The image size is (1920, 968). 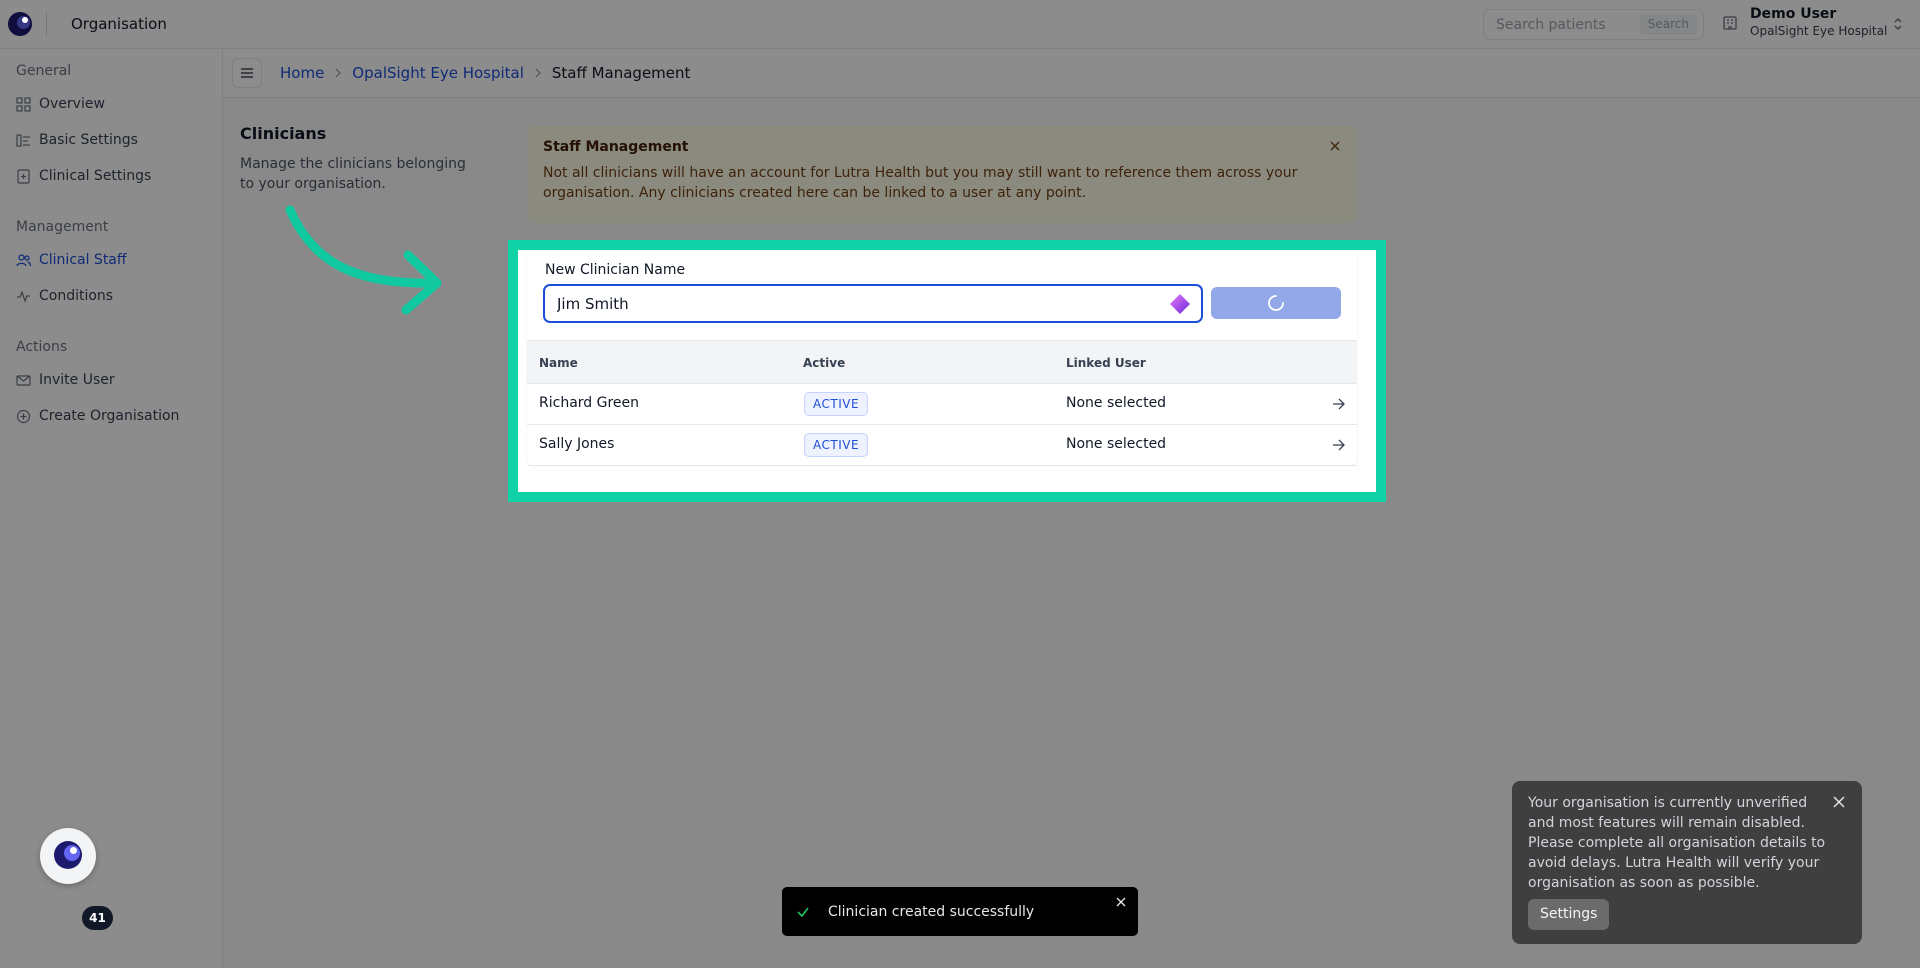 What do you see at coordinates (72, 104) in the screenshot?
I see `sidebar-item-label: Overview` at bounding box center [72, 104].